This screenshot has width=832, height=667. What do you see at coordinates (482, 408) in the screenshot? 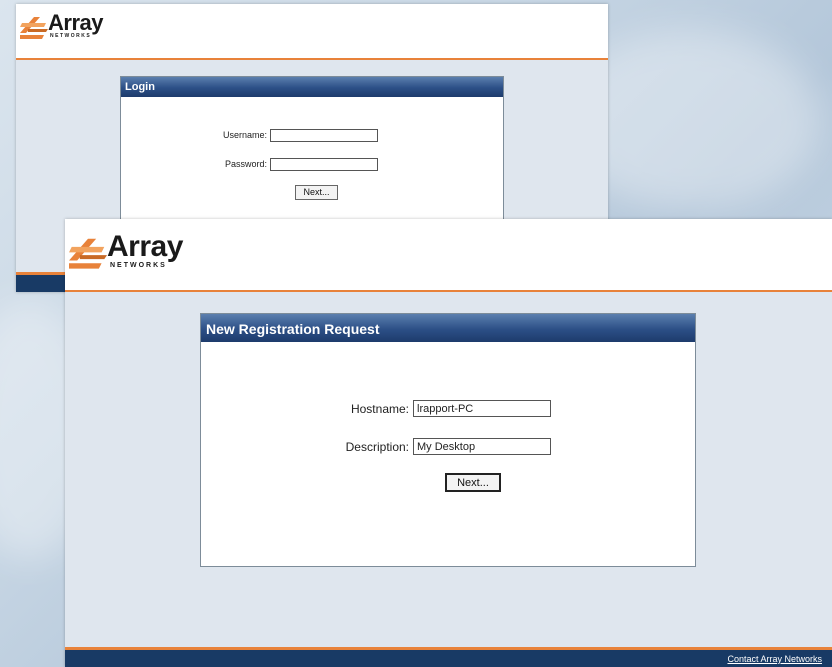
I see `hostname-input` at bounding box center [482, 408].